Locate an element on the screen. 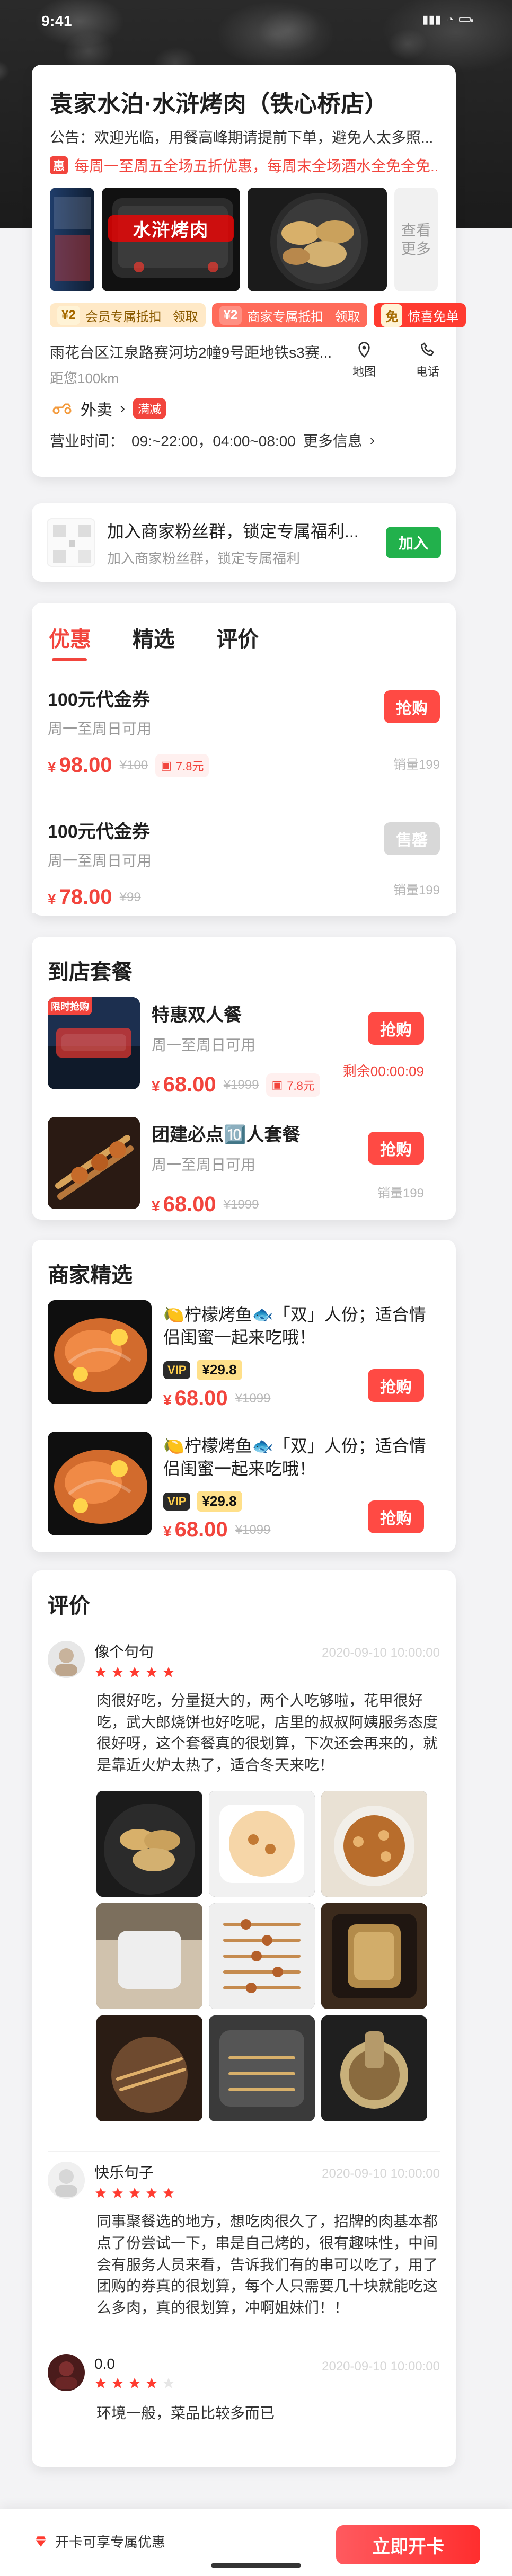  coupon-price-row: ¥98.00 ¥100 ▣ 7.8元 is located at coordinates (244, 765).